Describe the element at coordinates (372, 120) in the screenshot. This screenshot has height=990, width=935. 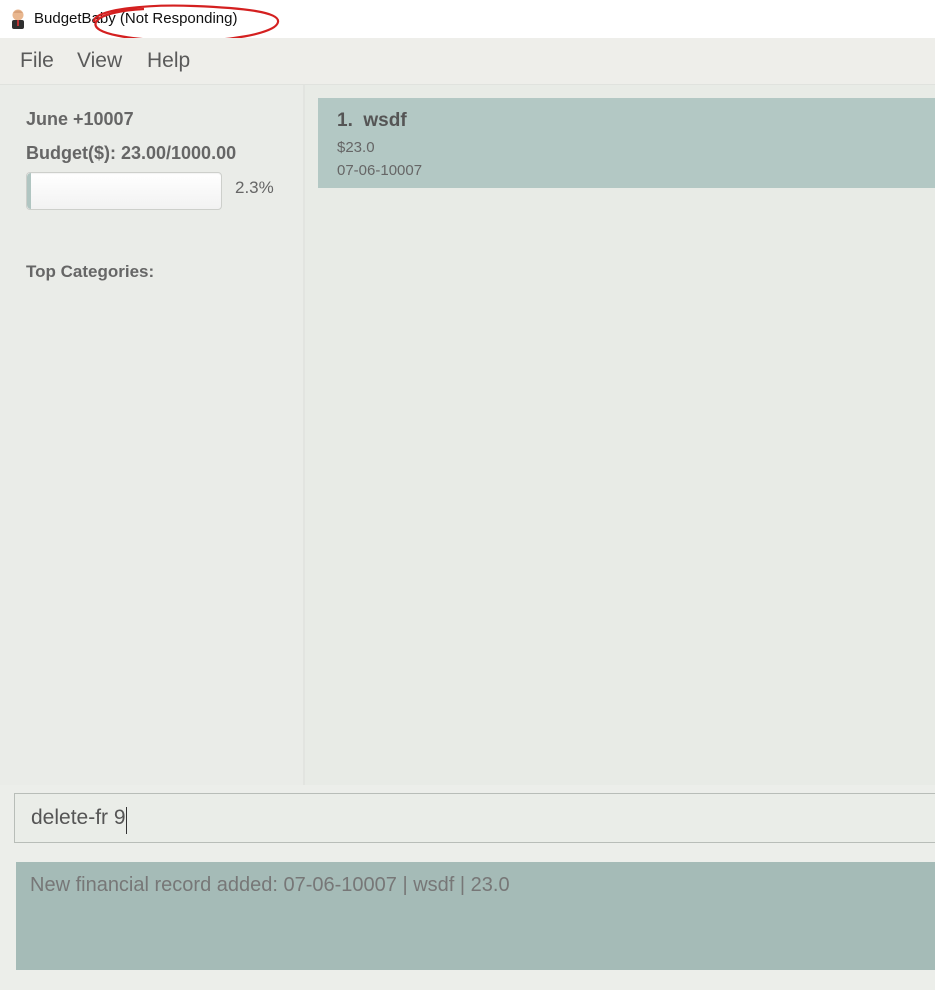
I see `record-title: 1. wsdf` at that location.